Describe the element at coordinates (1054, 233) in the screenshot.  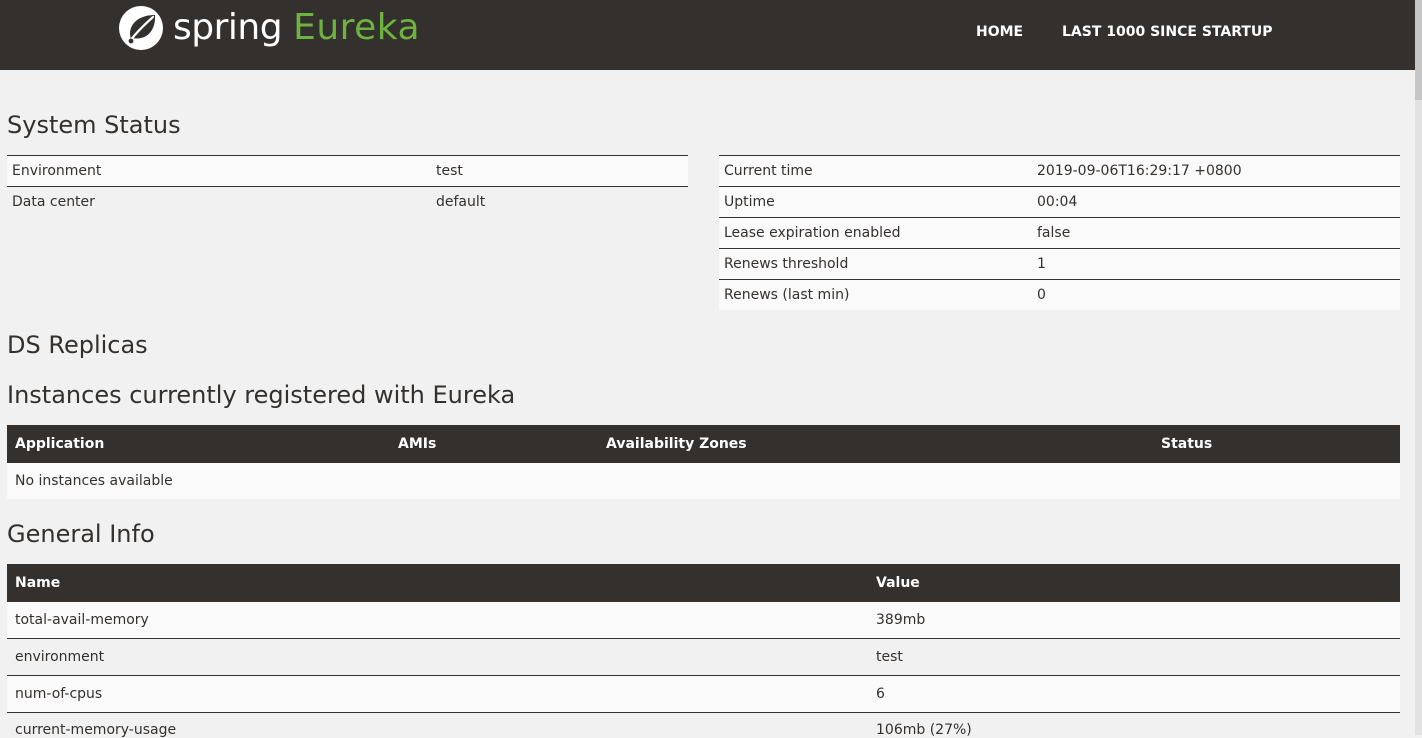
I see `row-value: false` at that location.